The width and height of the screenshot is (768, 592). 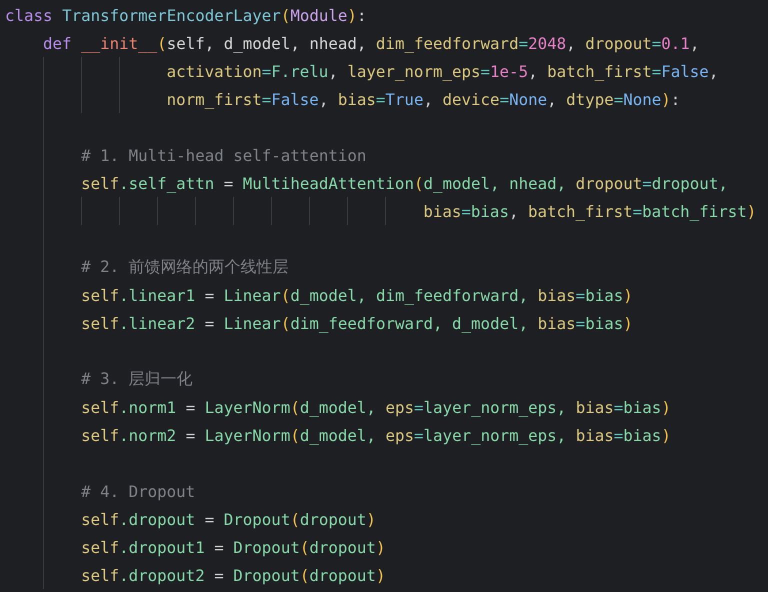 I want to click on code-line: activation=F.relu, layer_norm_eps=1e-5, batch_first=False,, so click(x=442, y=71).